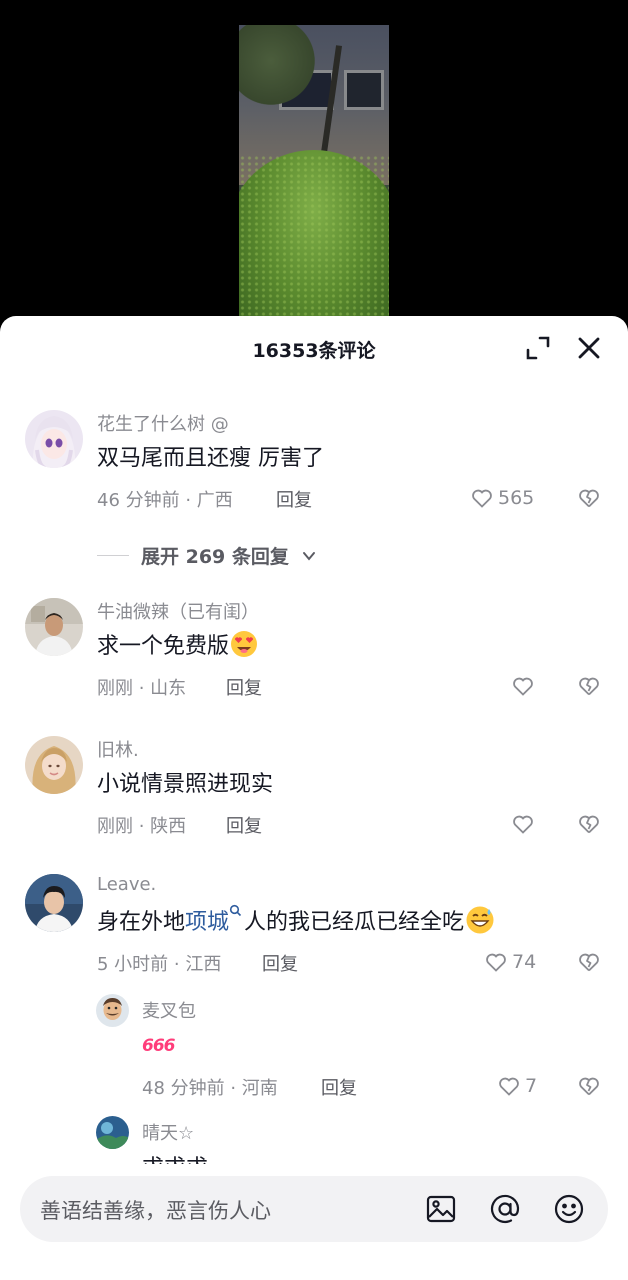 This screenshot has width=628, height=1280. Describe the element at coordinates (538, 348) in the screenshot. I see `expand-icon` at that location.